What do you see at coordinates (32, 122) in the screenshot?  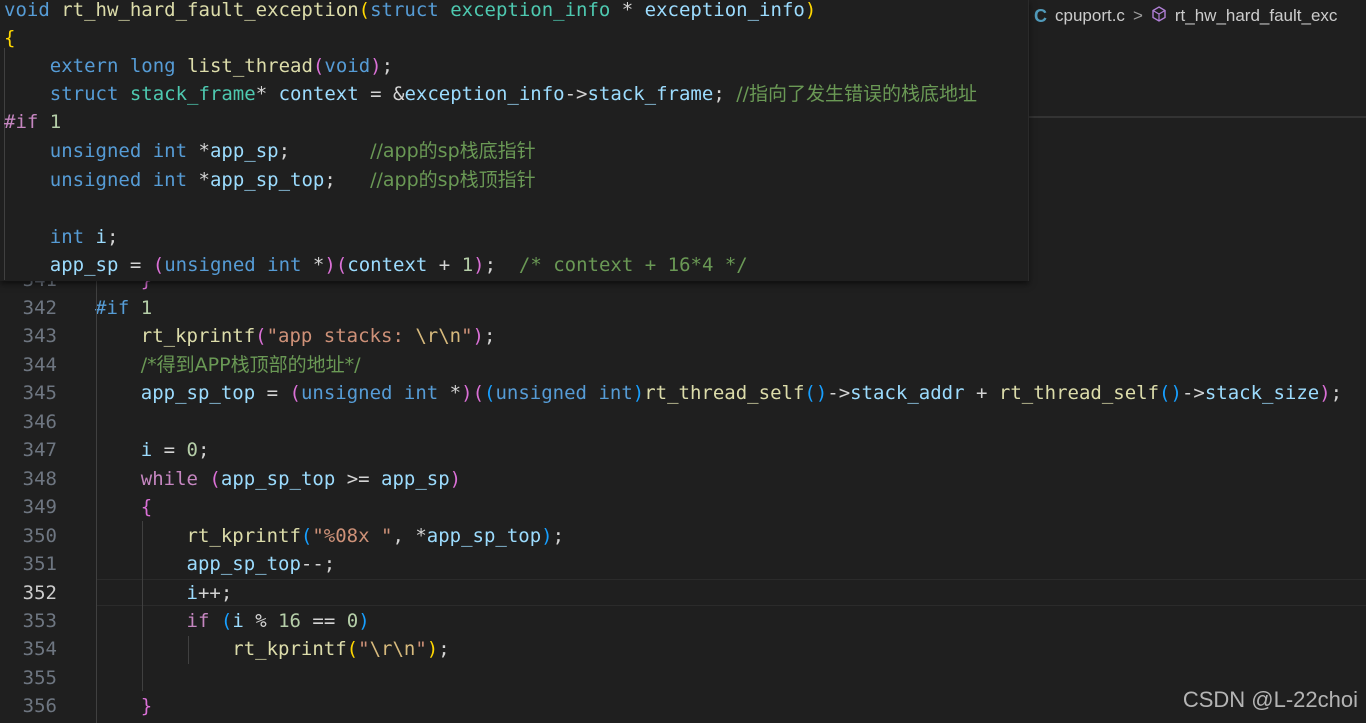 I see `sticky-line: #if 1` at bounding box center [32, 122].